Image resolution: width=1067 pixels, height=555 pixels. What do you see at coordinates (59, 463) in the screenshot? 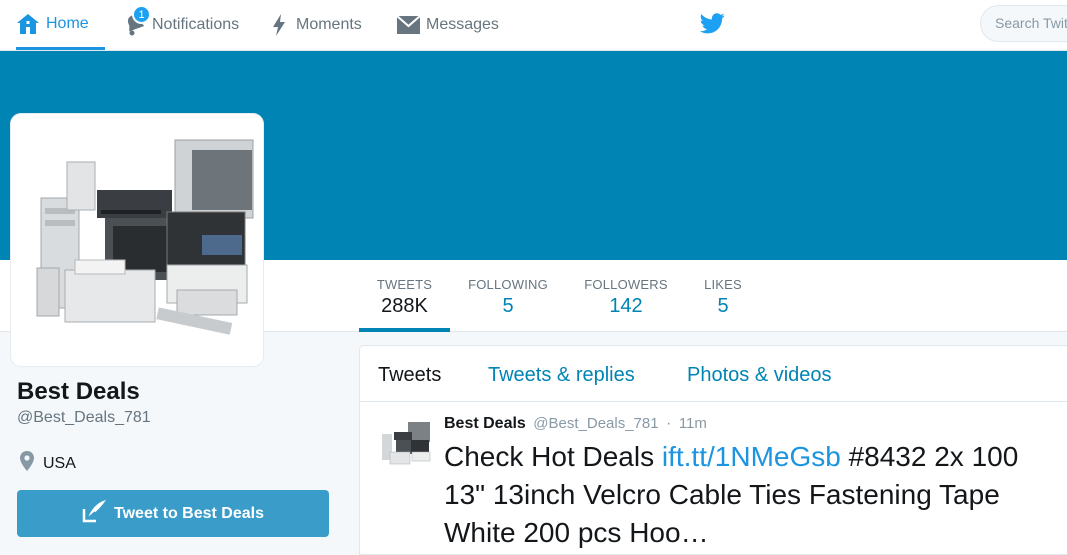
I see `location-text: USA` at bounding box center [59, 463].